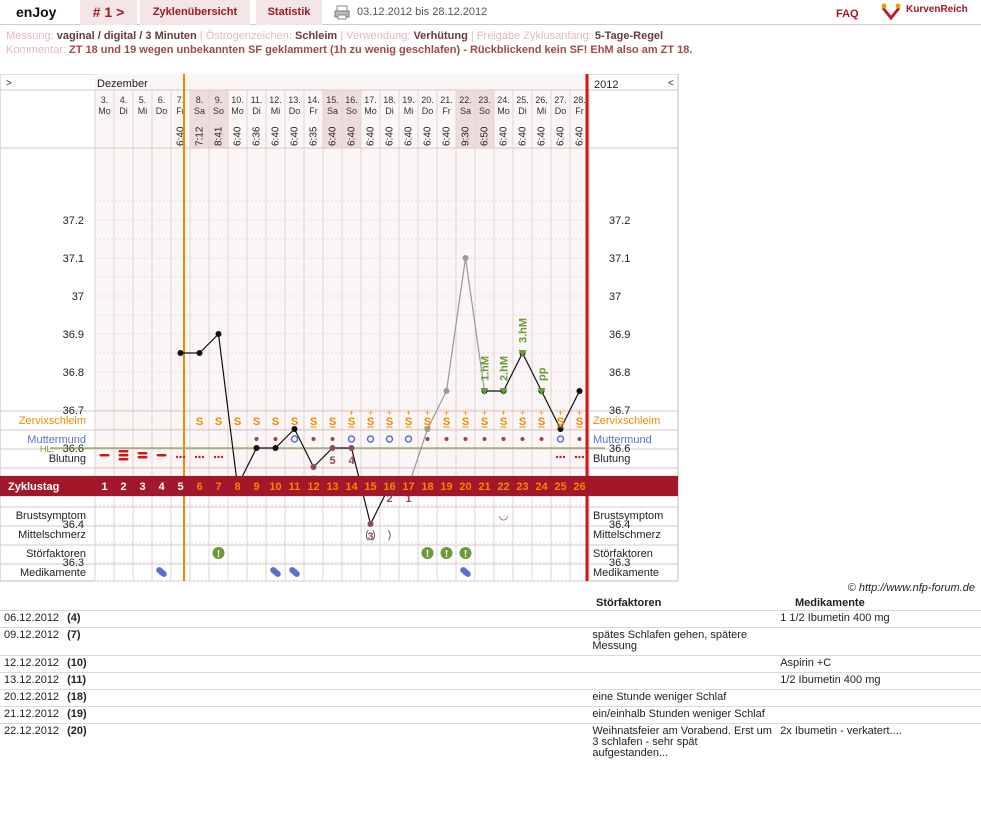 The height and width of the screenshot is (818, 981). Describe the element at coordinates (36, 50) in the screenshot. I see `comment-label: Kommentar:` at that location.